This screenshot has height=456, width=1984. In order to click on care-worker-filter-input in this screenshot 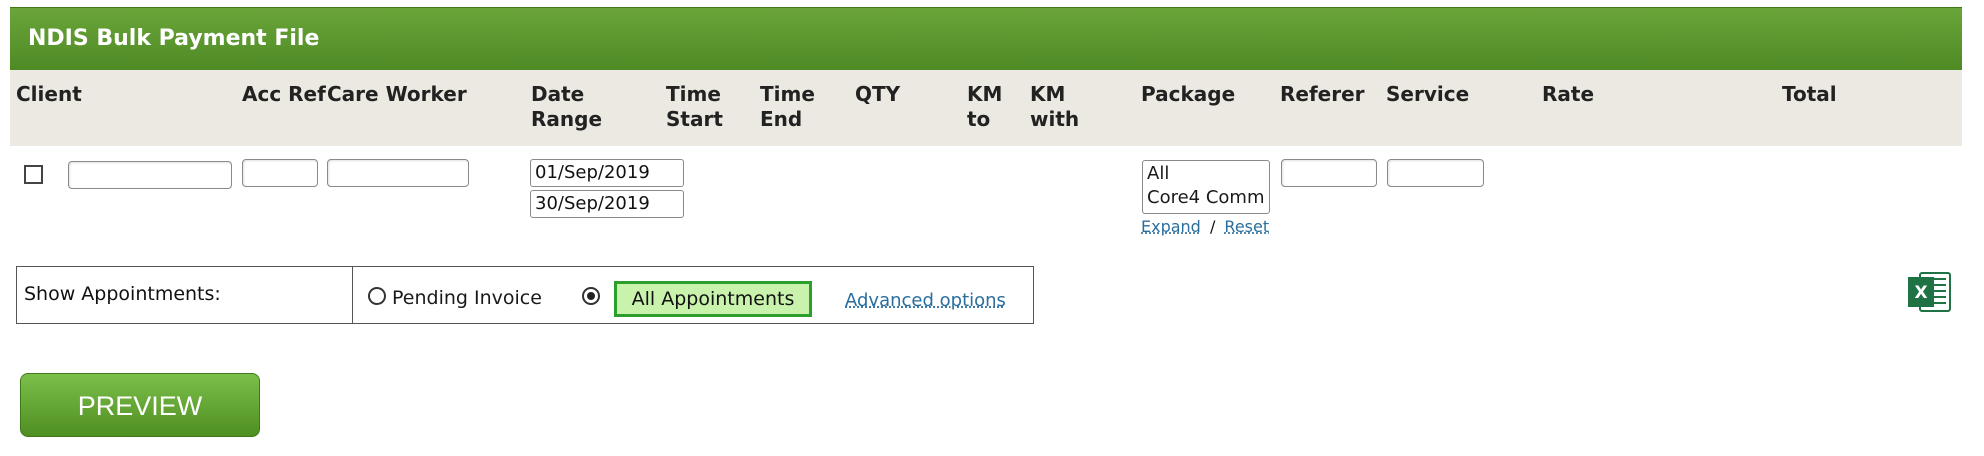, I will do `click(398, 173)`.